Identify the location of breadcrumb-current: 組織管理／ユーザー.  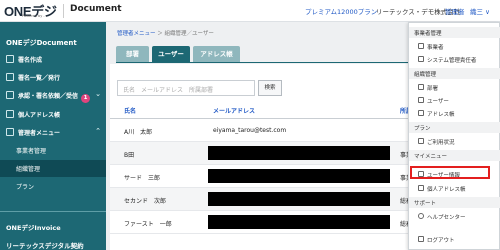
(189, 34).